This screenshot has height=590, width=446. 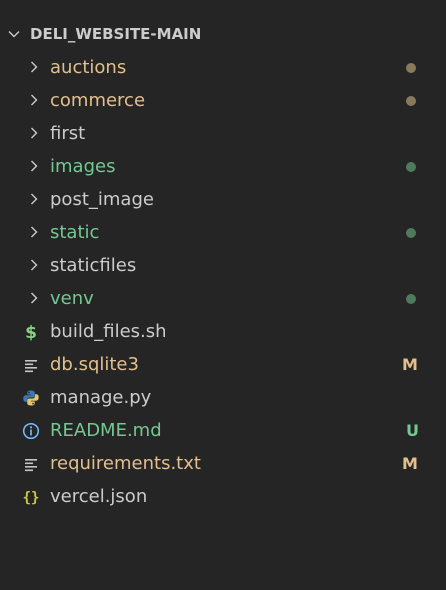 What do you see at coordinates (223, 463) in the screenshot?
I see `tree-item-requirements: requirements.txt M` at bounding box center [223, 463].